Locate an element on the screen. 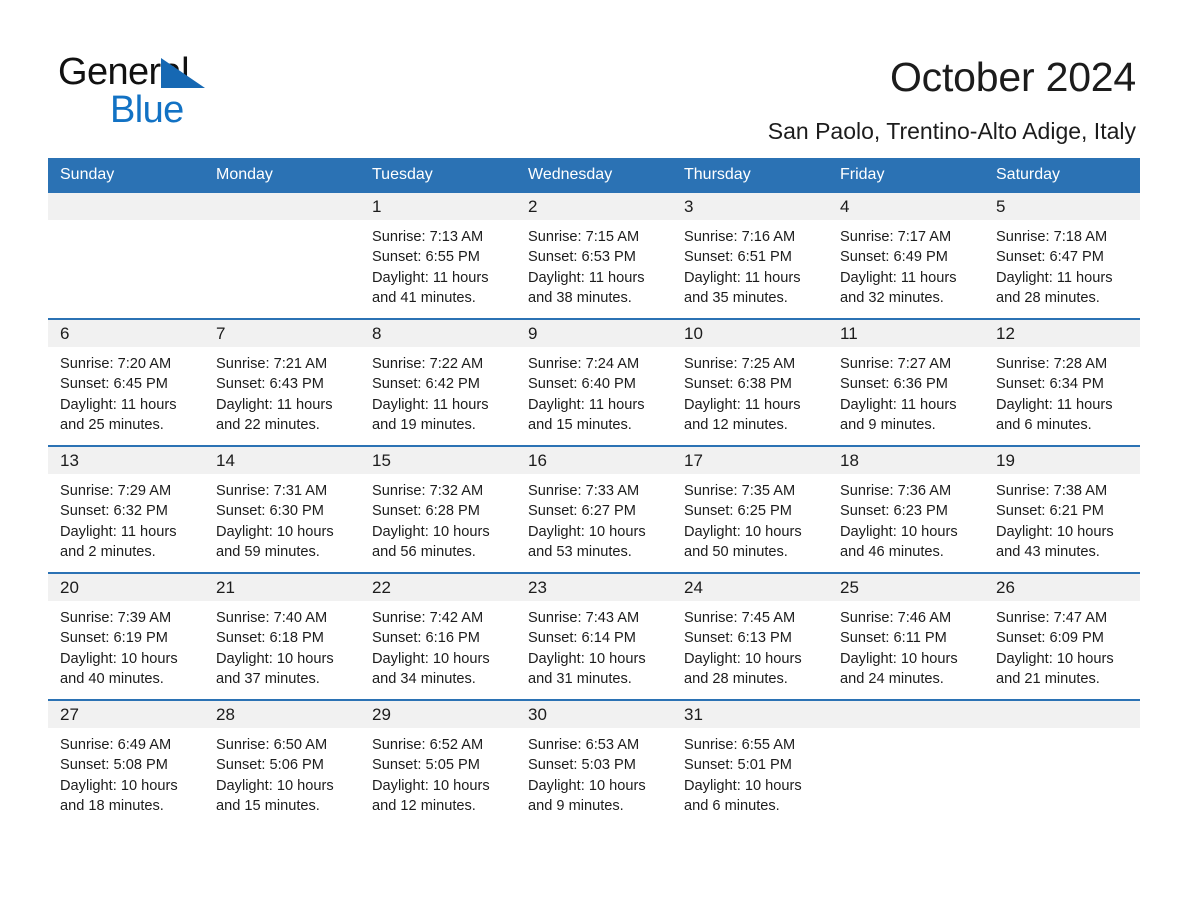 This screenshot has width=1188, height=918. sunrise-text: Sunrise: 7:42 AM is located at coordinates (428, 618).